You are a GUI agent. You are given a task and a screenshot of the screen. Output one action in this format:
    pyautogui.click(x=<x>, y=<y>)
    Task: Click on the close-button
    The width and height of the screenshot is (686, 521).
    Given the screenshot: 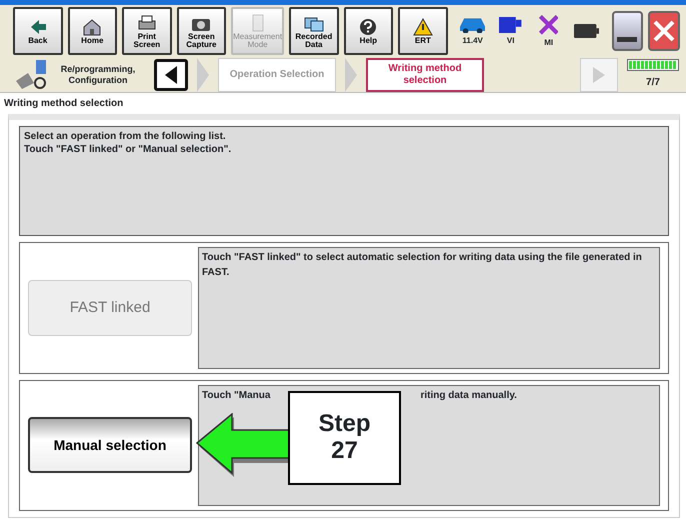 What is the action you would take?
    pyautogui.click(x=664, y=31)
    